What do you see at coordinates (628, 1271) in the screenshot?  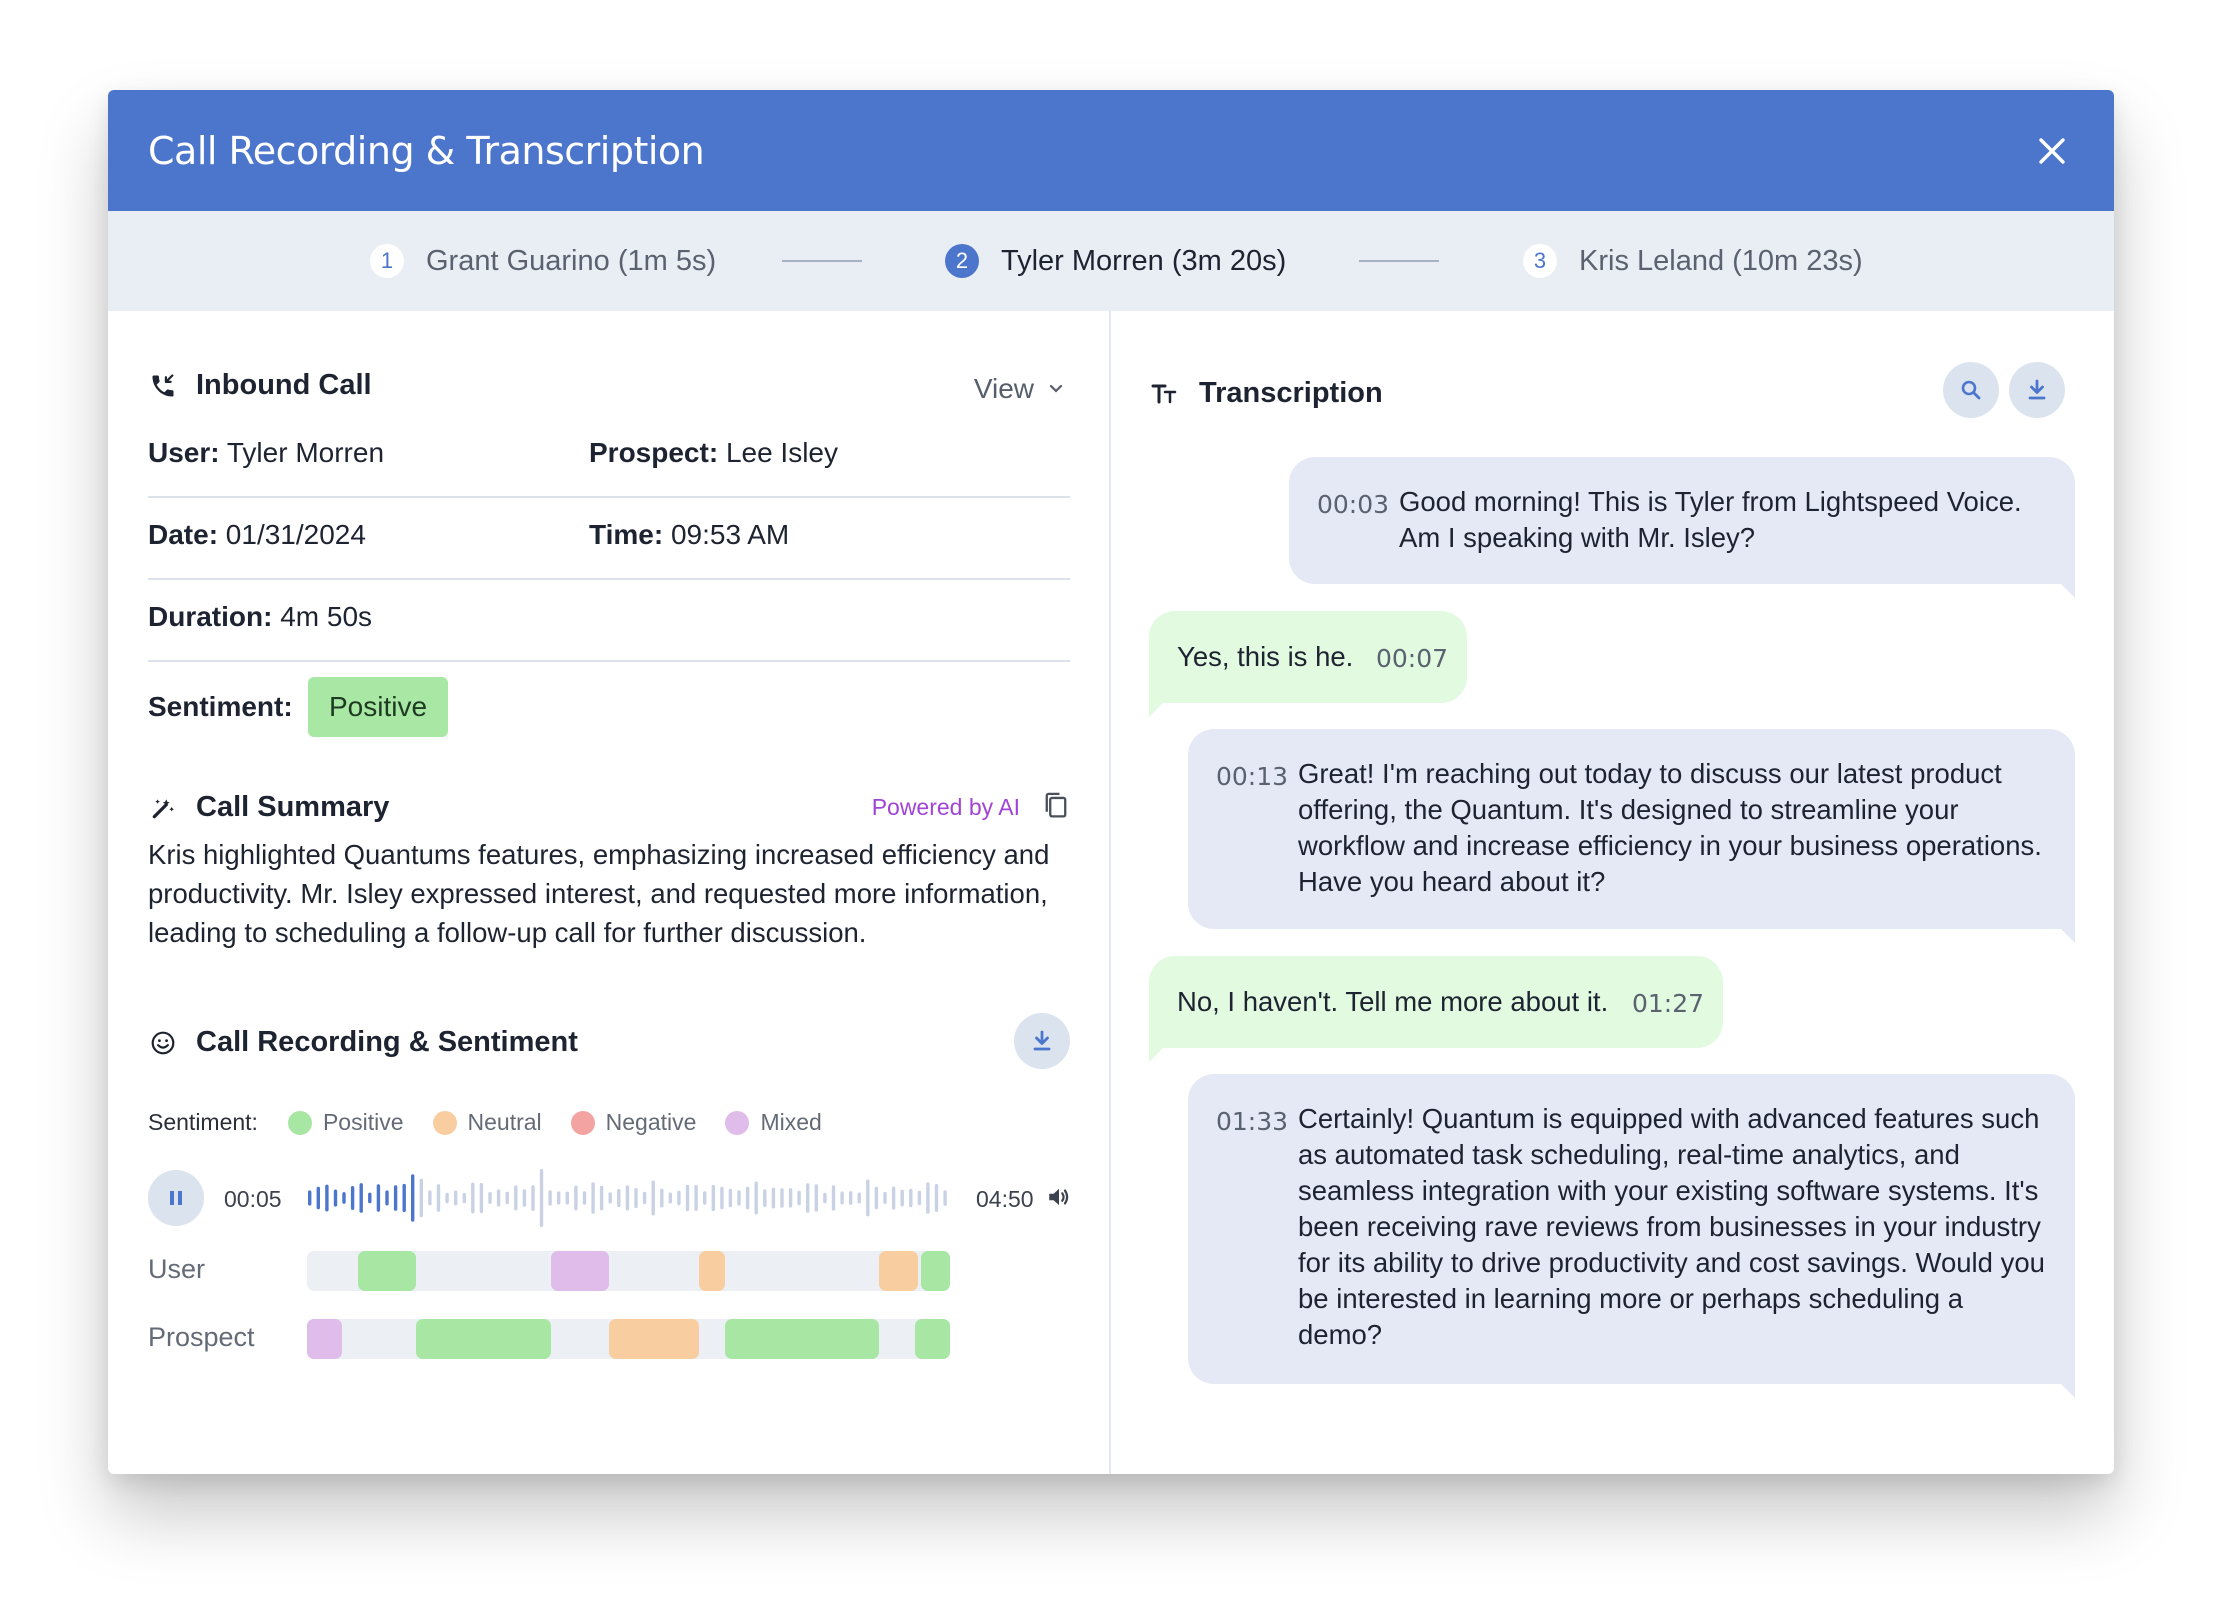 I see `user-sentiment-track` at bounding box center [628, 1271].